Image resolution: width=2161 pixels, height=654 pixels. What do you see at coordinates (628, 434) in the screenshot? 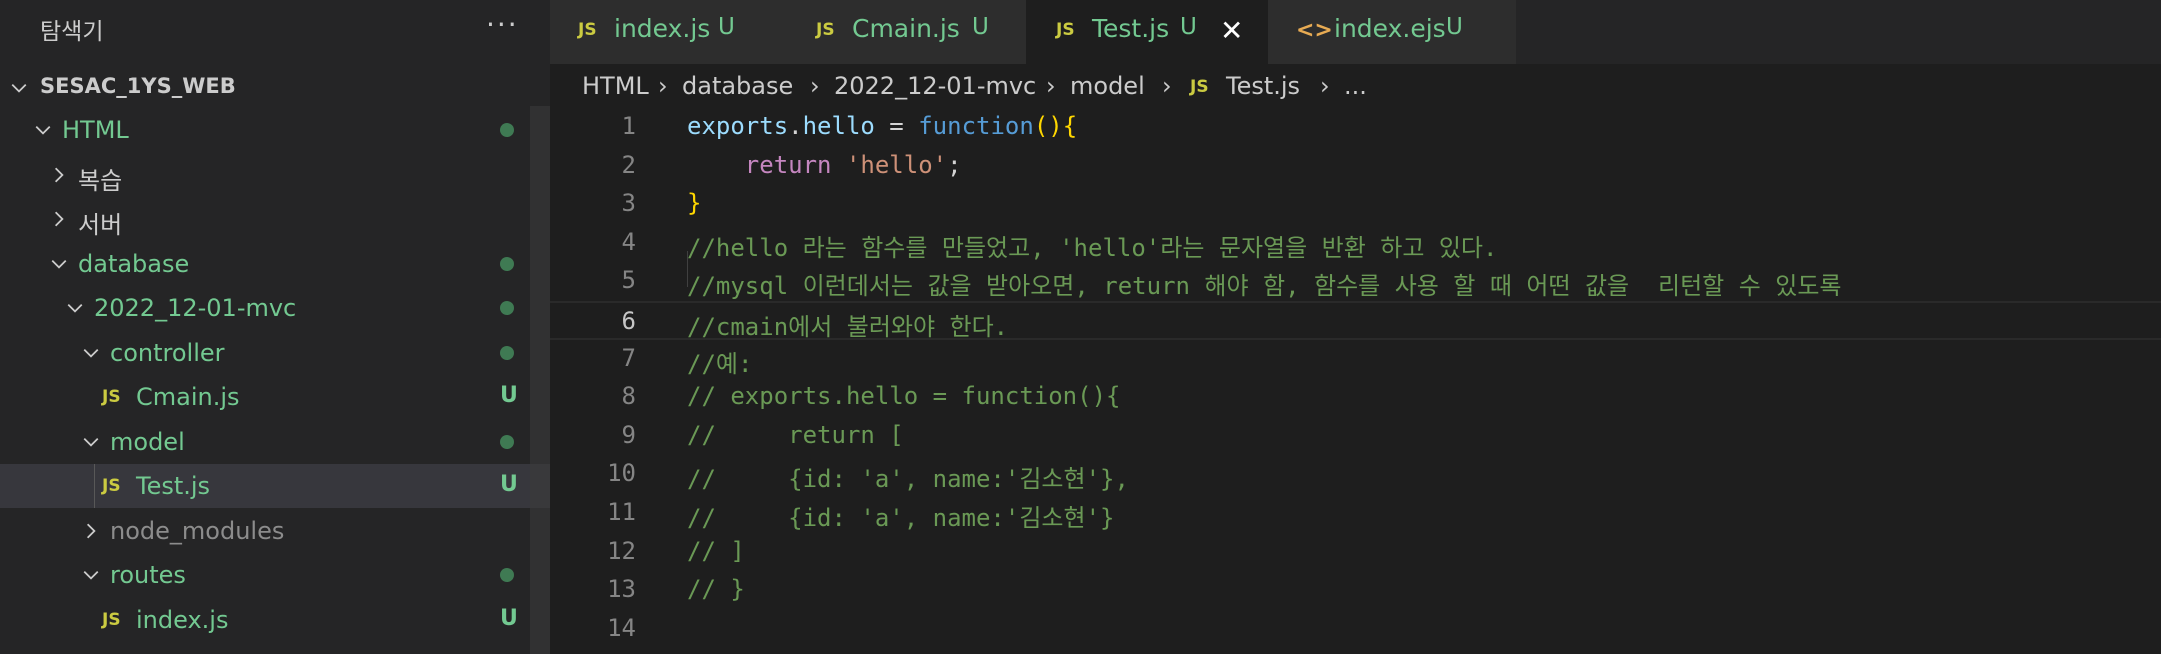
I see `line-number: 9` at bounding box center [628, 434].